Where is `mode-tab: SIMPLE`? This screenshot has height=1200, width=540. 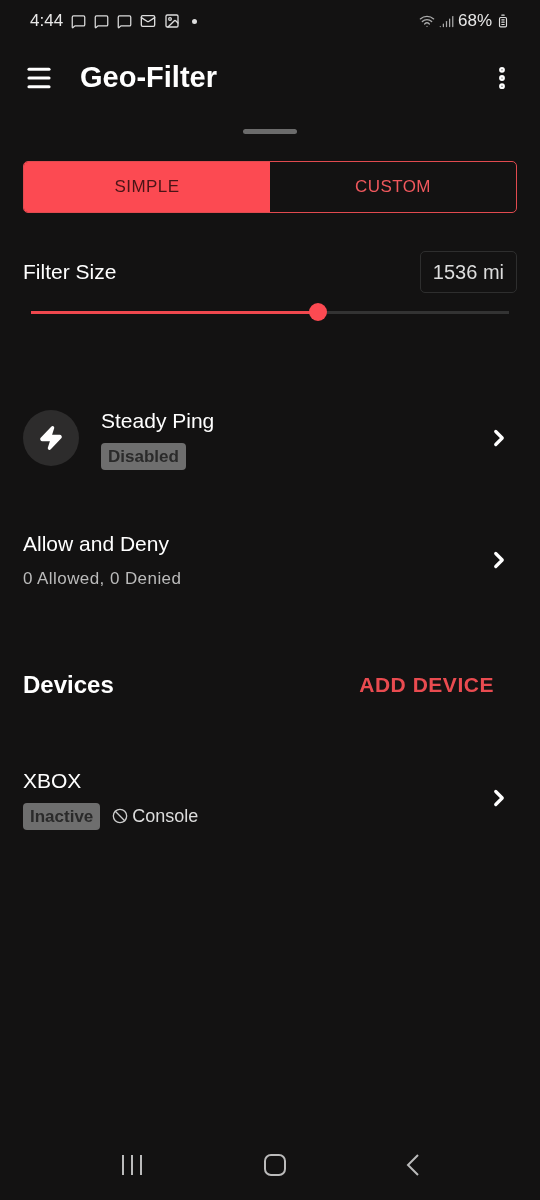 mode-tab: SIMPLE is located at coordinates (147, 187).